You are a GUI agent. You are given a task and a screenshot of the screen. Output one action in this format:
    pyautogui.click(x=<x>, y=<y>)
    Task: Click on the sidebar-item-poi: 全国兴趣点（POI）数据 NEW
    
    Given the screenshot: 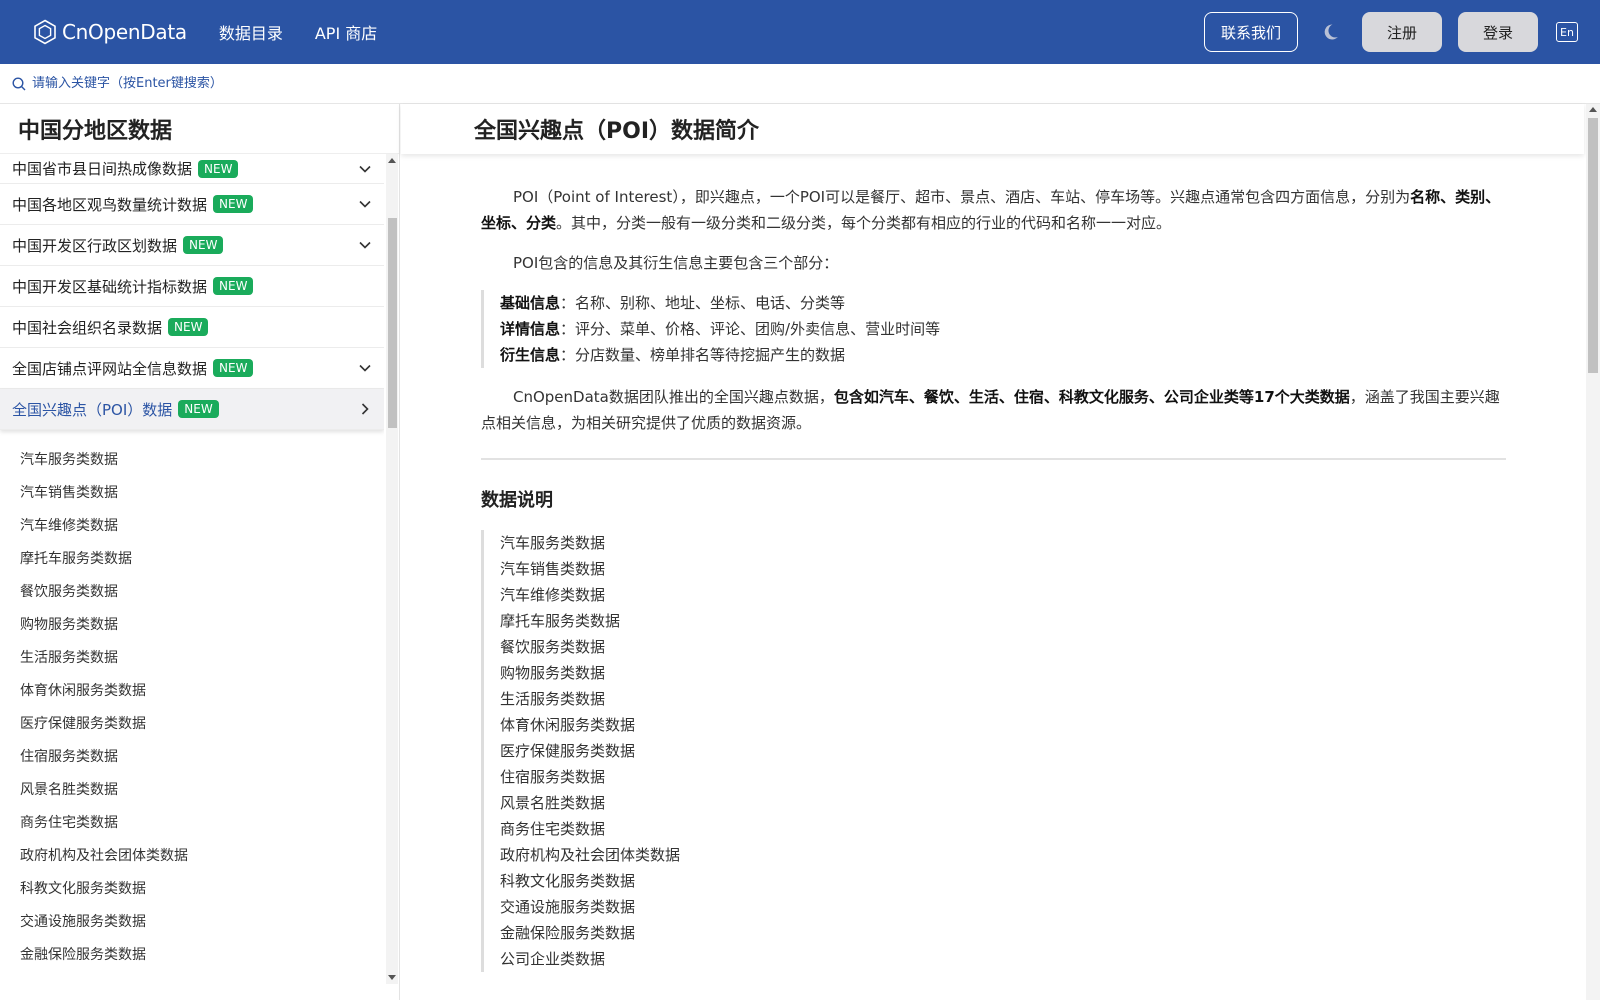 What is the action you would take?
    pyautogui.click(x=192, y=409)
    